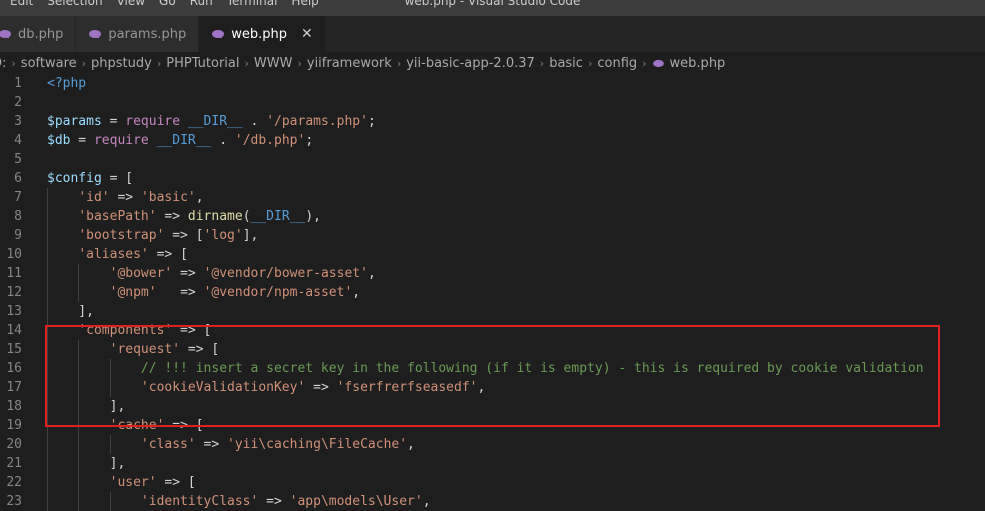 The width and height of the screenshot is (985, 511). I want to click on code-token: 'id', so click(94, 197).